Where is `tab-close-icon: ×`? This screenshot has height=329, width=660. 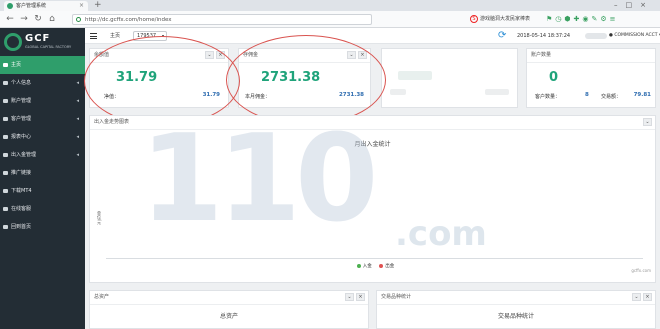 tab-close-icon: × is located at coordinates (81, 6).